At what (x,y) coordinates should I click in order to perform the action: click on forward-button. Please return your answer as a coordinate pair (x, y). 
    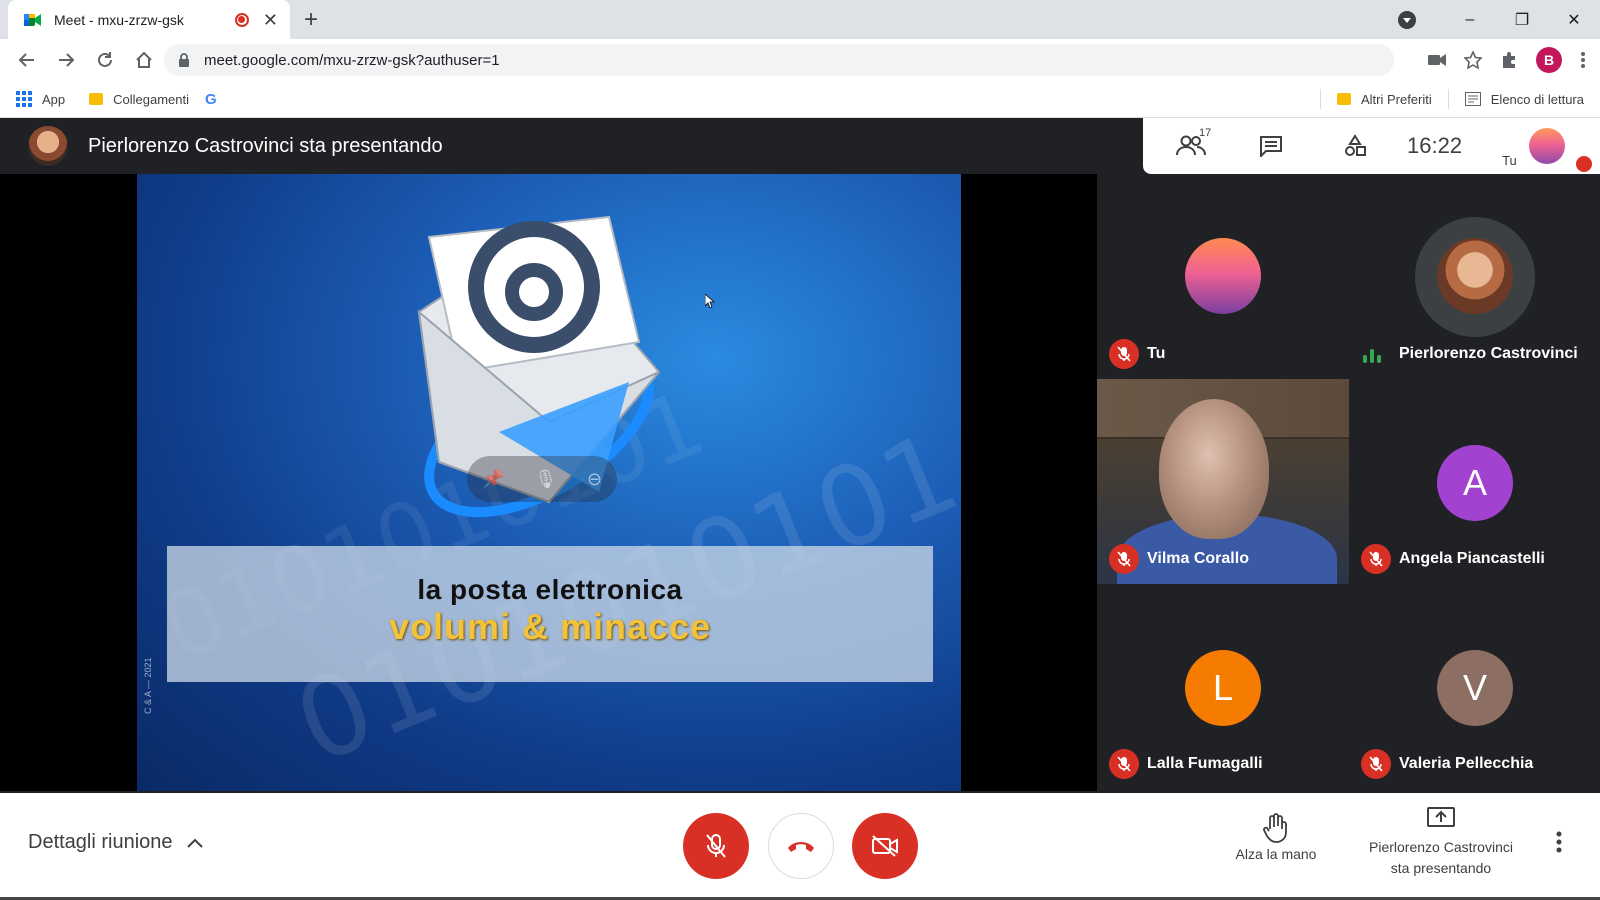
    Looking at the image, I should click on (65, 60).